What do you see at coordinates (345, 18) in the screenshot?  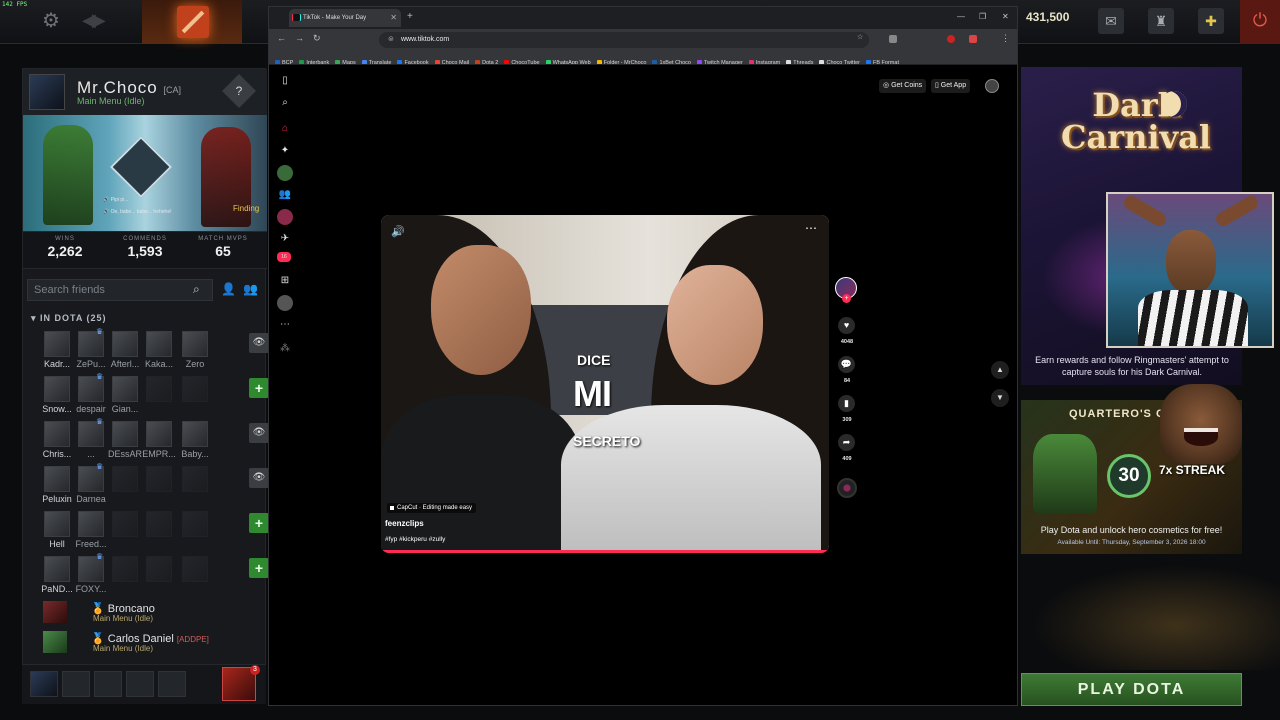 I see `tab-tiktok: TikTok - Make Your Day ✕` at bounding box center [345, 18].